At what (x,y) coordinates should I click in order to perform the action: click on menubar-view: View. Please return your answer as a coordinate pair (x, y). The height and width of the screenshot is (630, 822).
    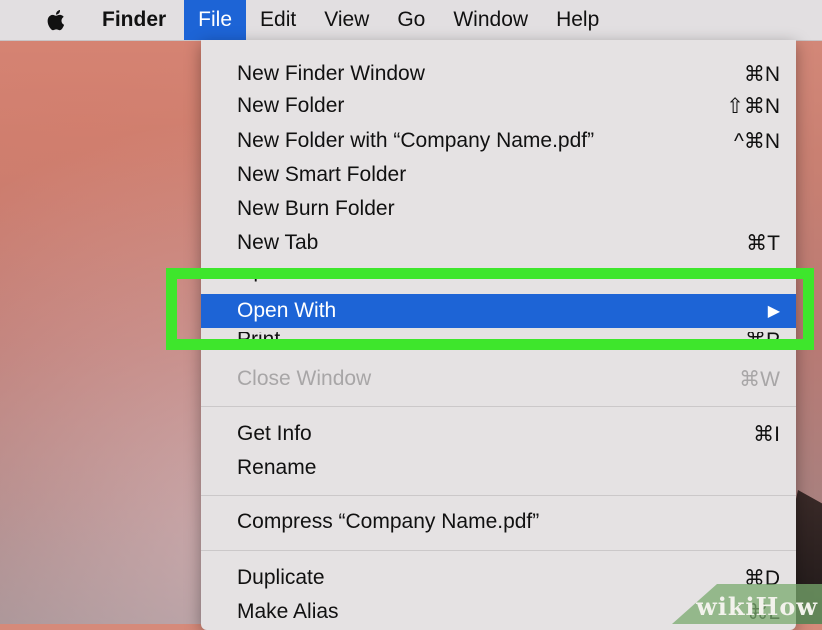
    Looking at the image, I should click on (346, 20).